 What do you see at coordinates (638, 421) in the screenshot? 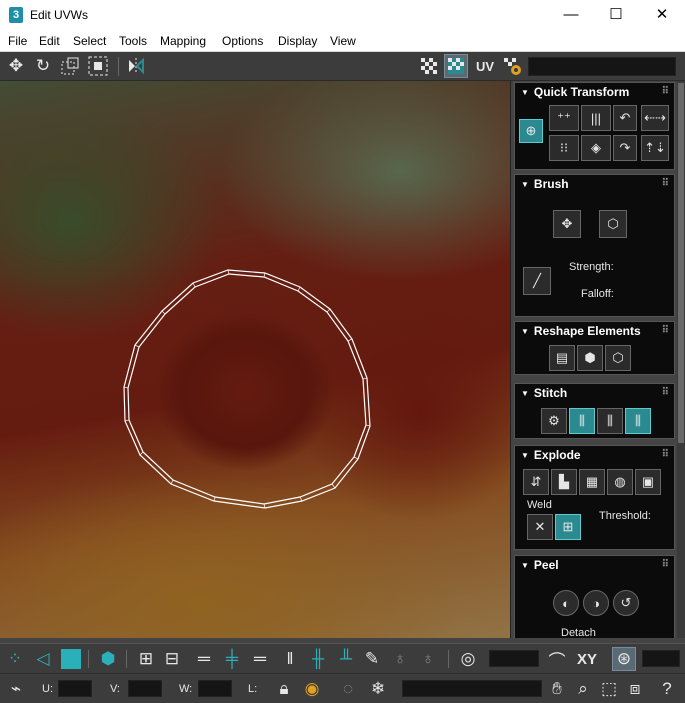
I see `stitch-to-source-icon: ⫼` at bounding box center [638, 421].